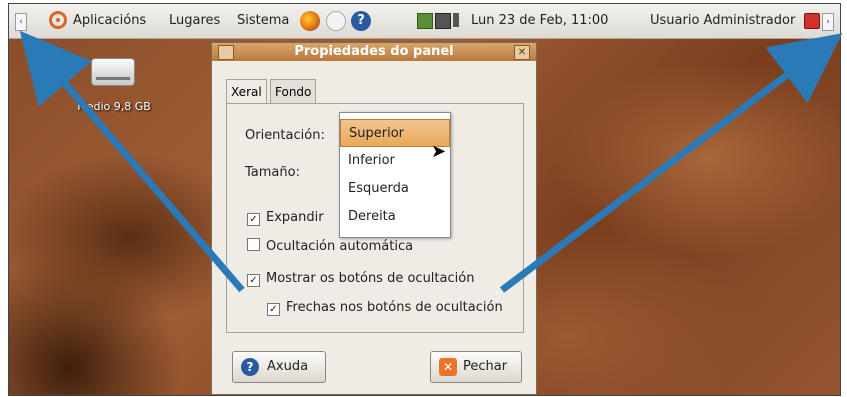  I want to click on firefox-icon, so click(310, 21).